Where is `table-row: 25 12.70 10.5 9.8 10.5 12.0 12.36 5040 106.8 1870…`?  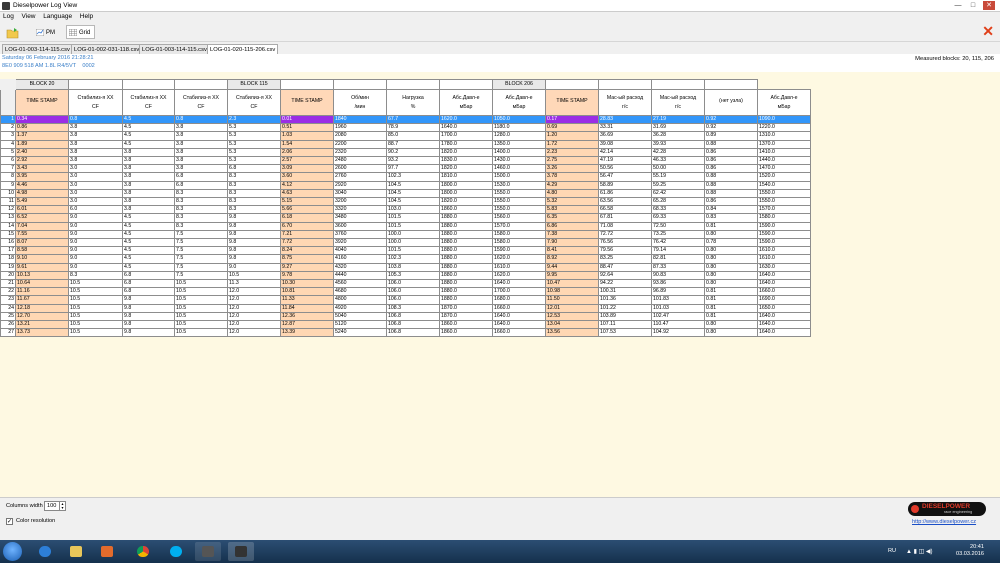
table-row: 25 12.70 10.5 9.8 10.5 12.0 12.36 5040 106.8 1870… is located at coordinates (405, 316).